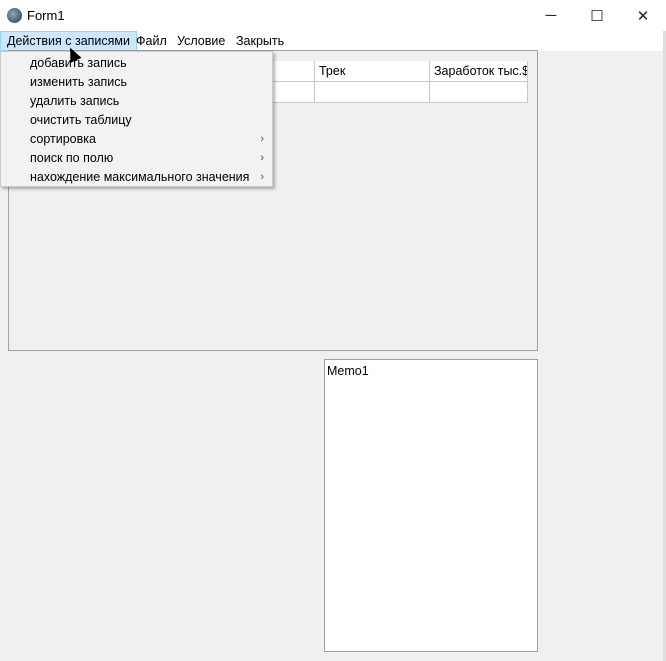 This screenshot has height=661, width=666. Describe the element at coordinates (75, 101) in the screenshot. I see `menu-item-label: удалить запись` at that location.